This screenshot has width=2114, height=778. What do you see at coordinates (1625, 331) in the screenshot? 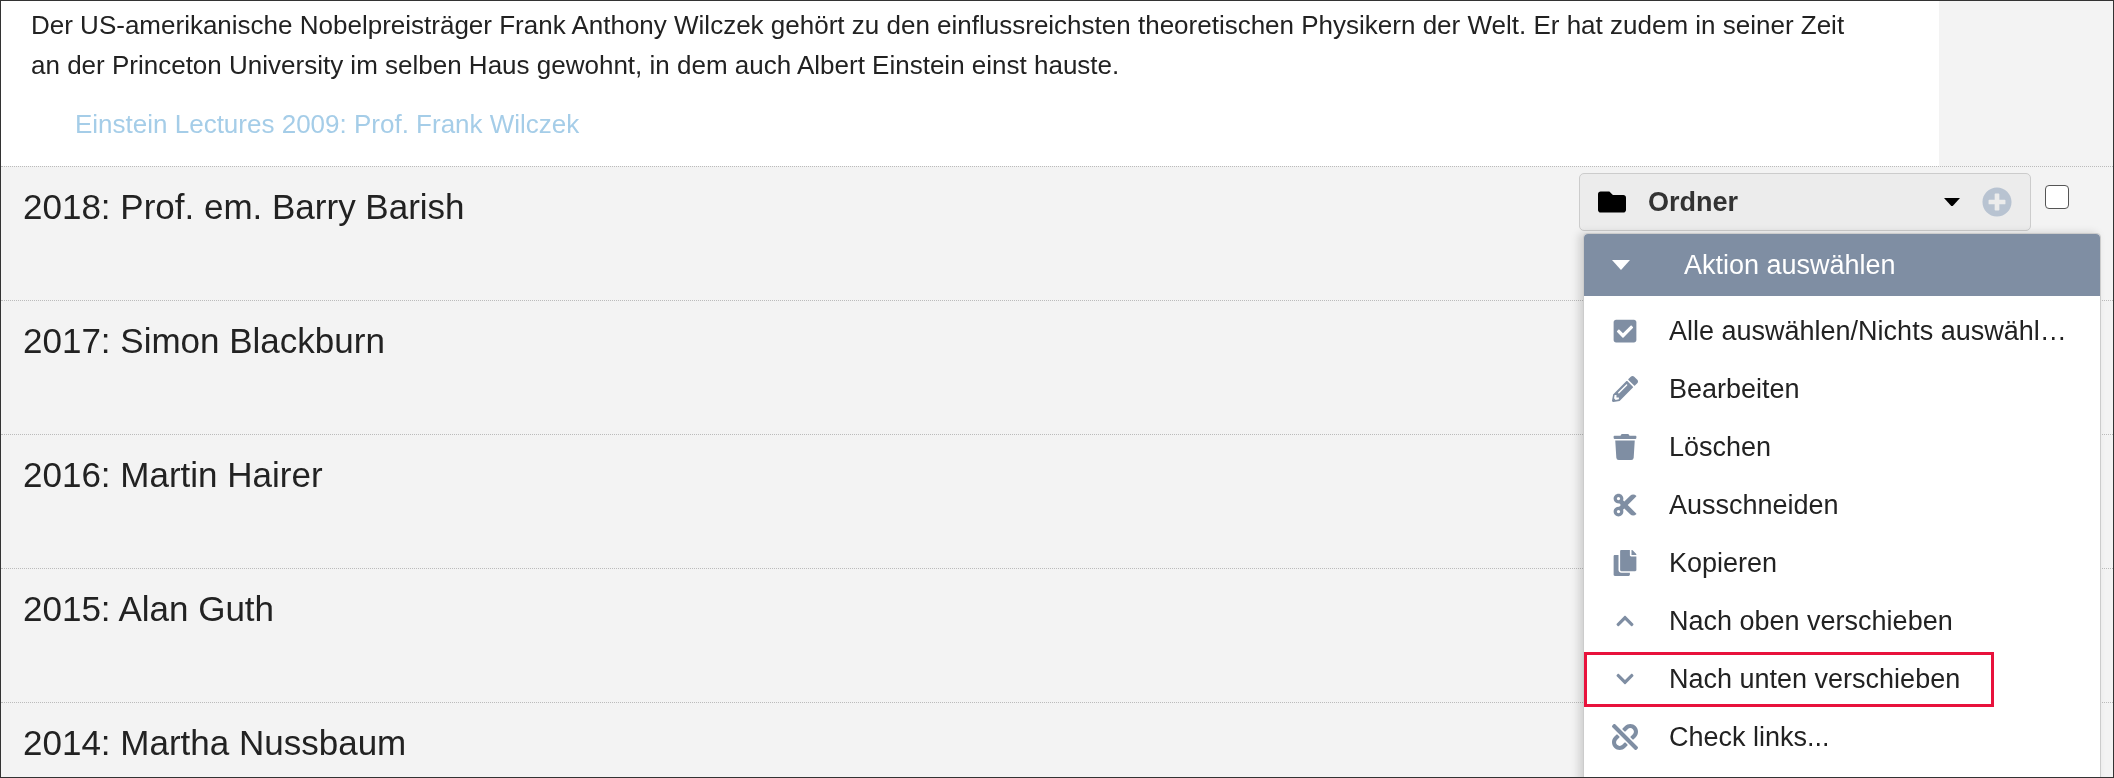
I see `checkbox-icon` at bounding box center [1625, 331].